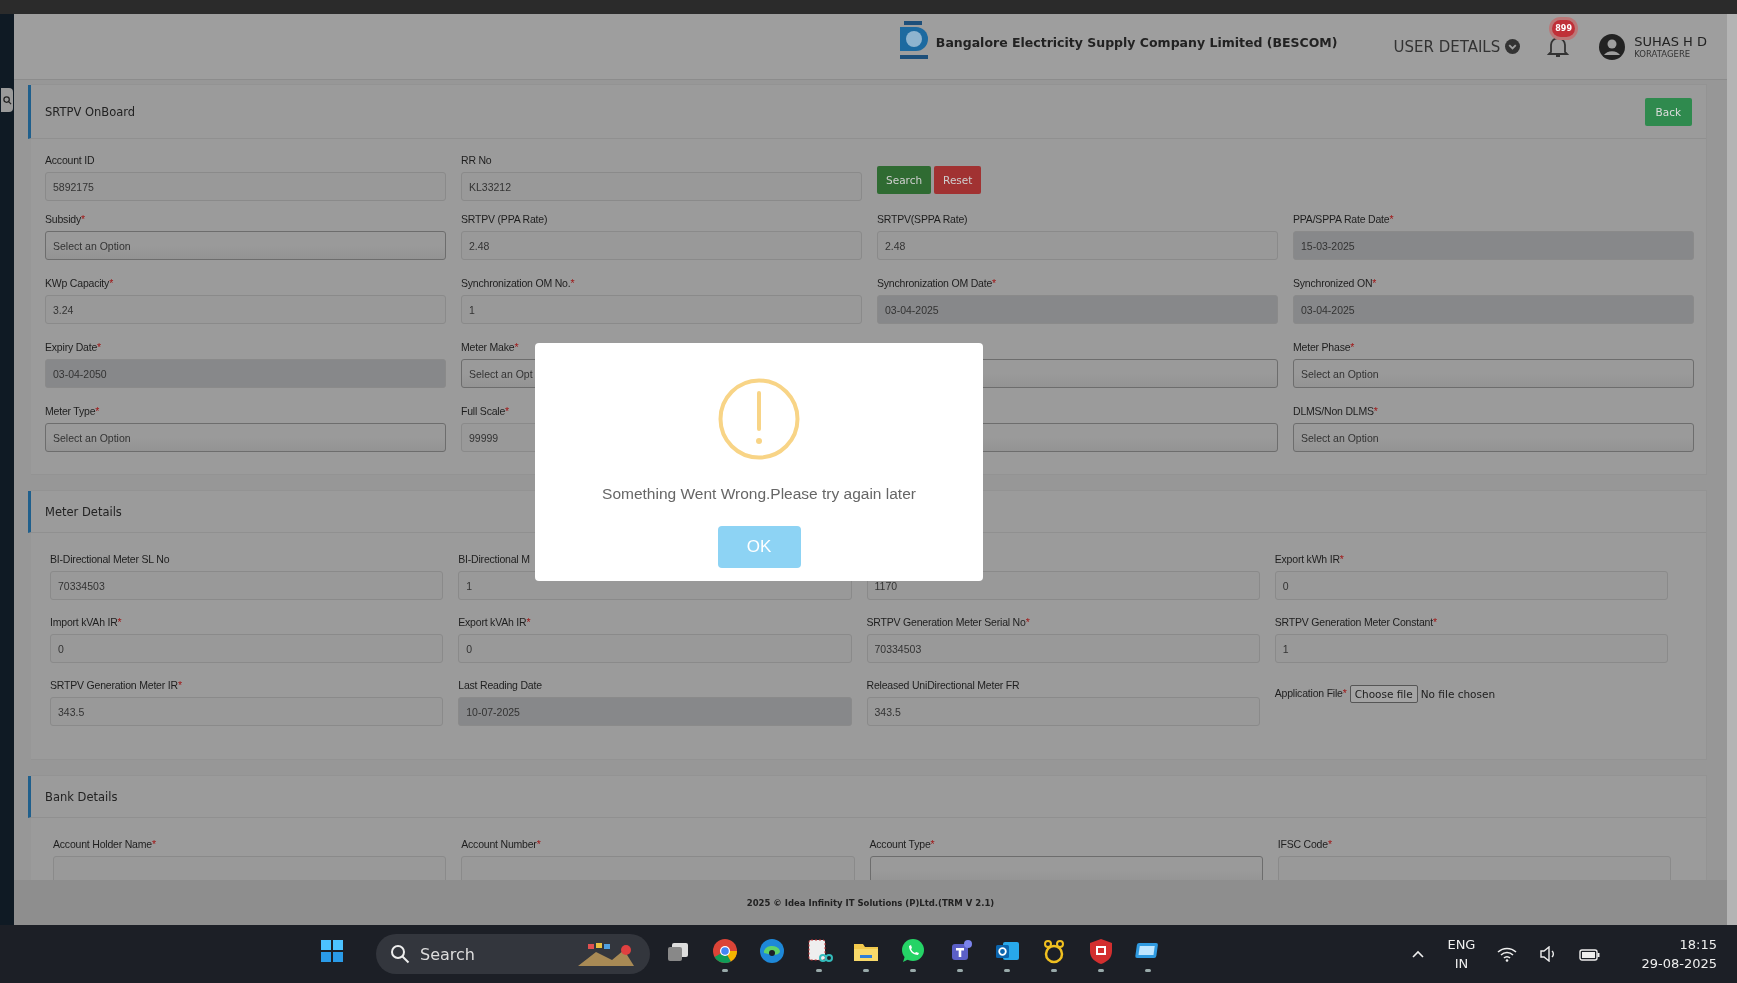 The height and width of the screenshot is (983, 1737). What do you see at coordinates (79, 283) in the screenshot?
I see `field-label: KWp Capacity*` at bounding box center [79, 283].